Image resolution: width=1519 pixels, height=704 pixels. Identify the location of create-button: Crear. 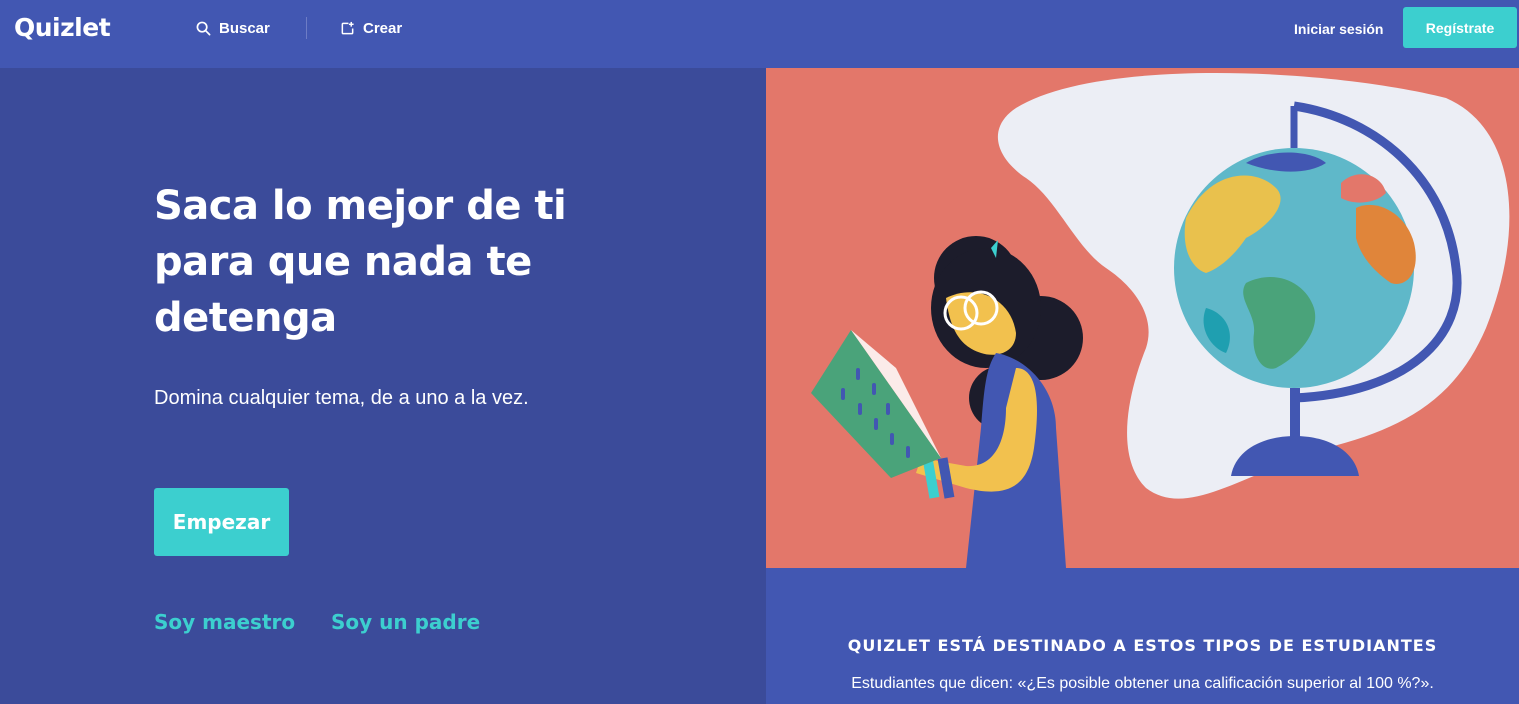
(371, 28).